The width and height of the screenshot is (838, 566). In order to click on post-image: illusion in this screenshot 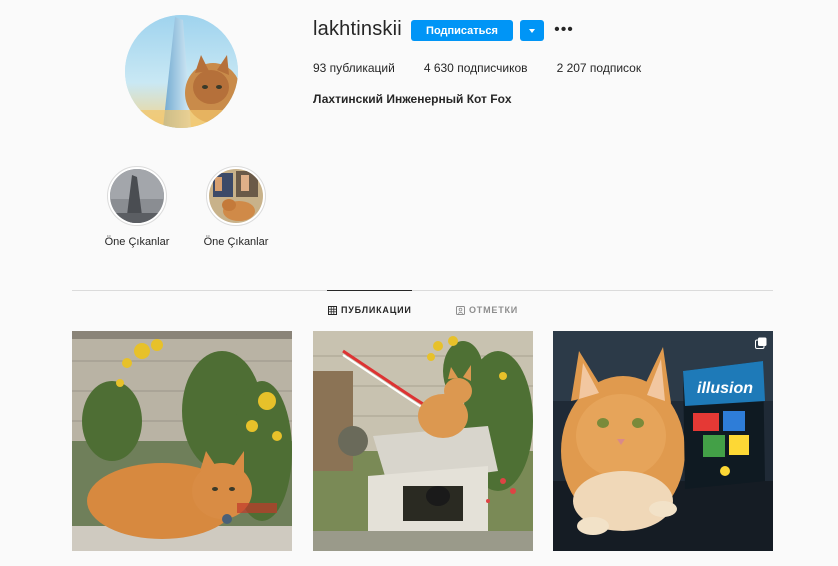, I will do `click(663, 441)`.